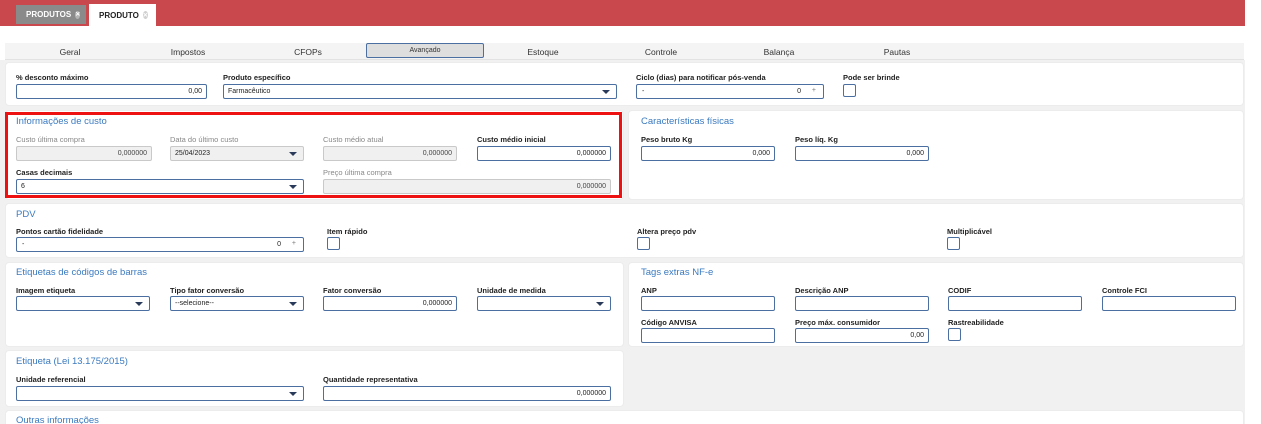 The width and height of the screenshot is (1261, 424). What do you see at coordinates (1124, 290) in the screenshot?
I see `controle-fci-label: Controle FCI` at bounding box center [1124, 290].